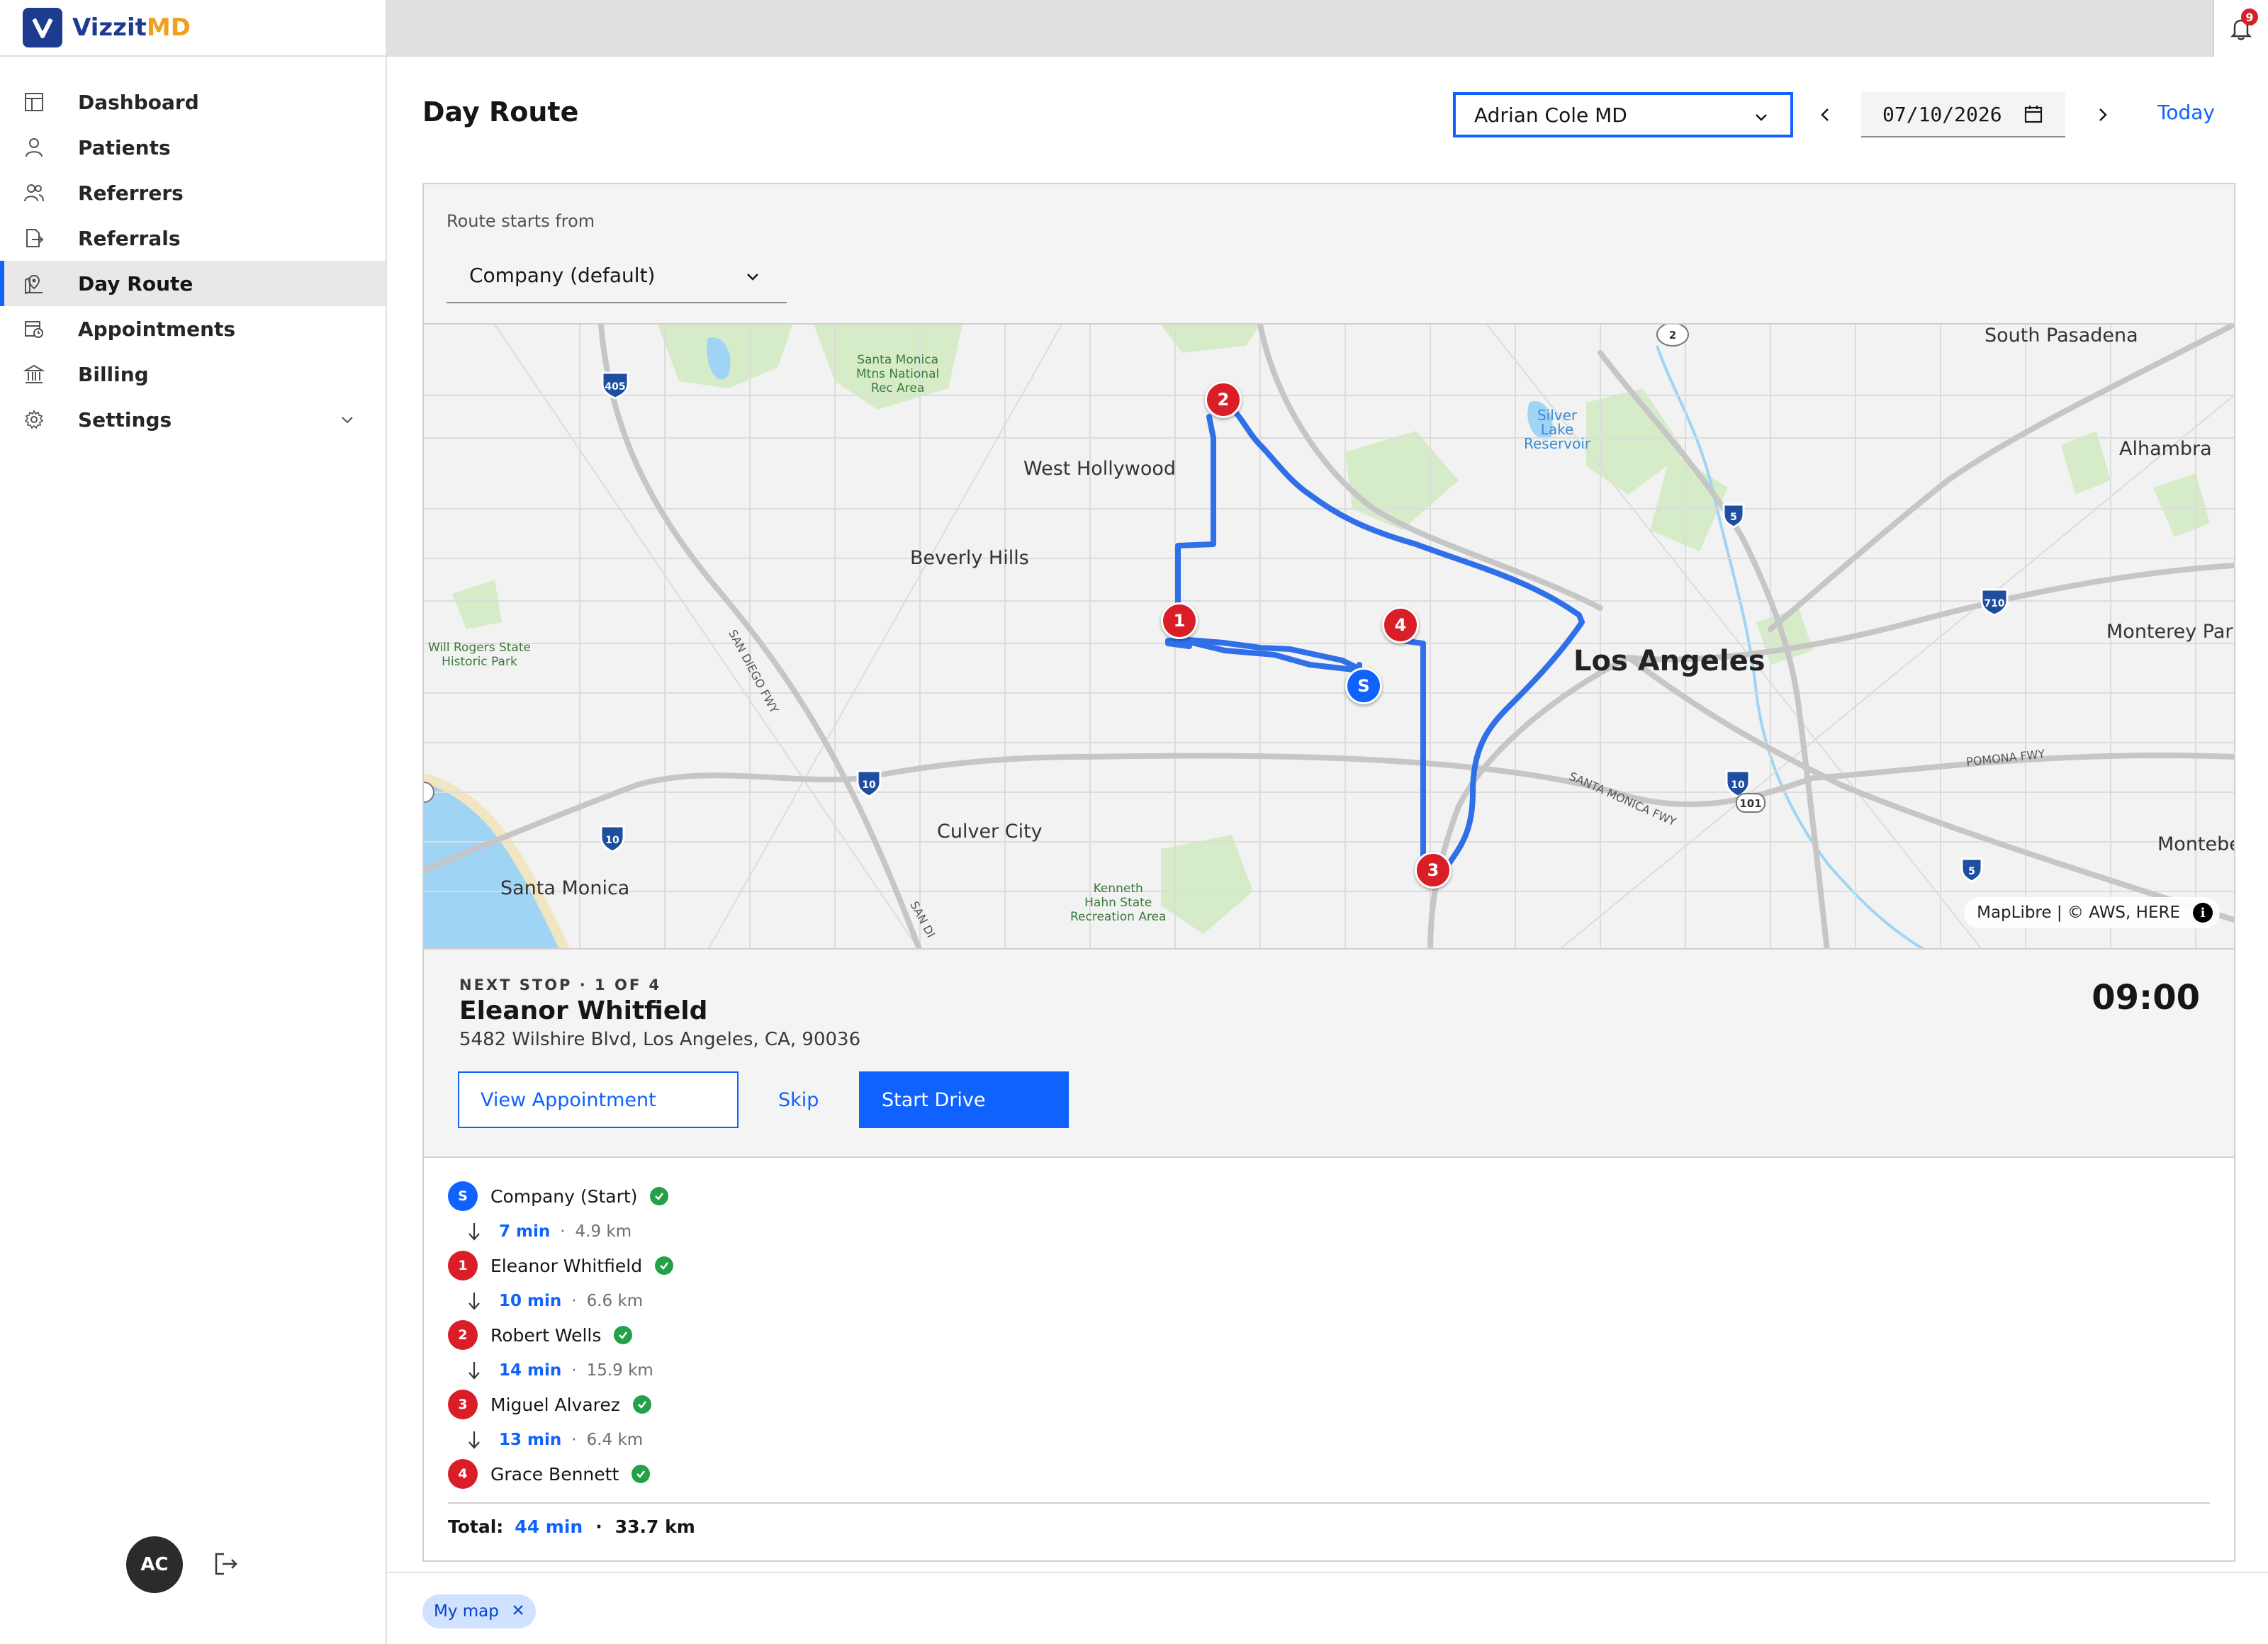 This screenshot has width=2268, height=1644. What do you see at coordinates (990, 832) in the screenshot?
I see `map-label-culver-city: Culver City` at bounding box center [990, 832].